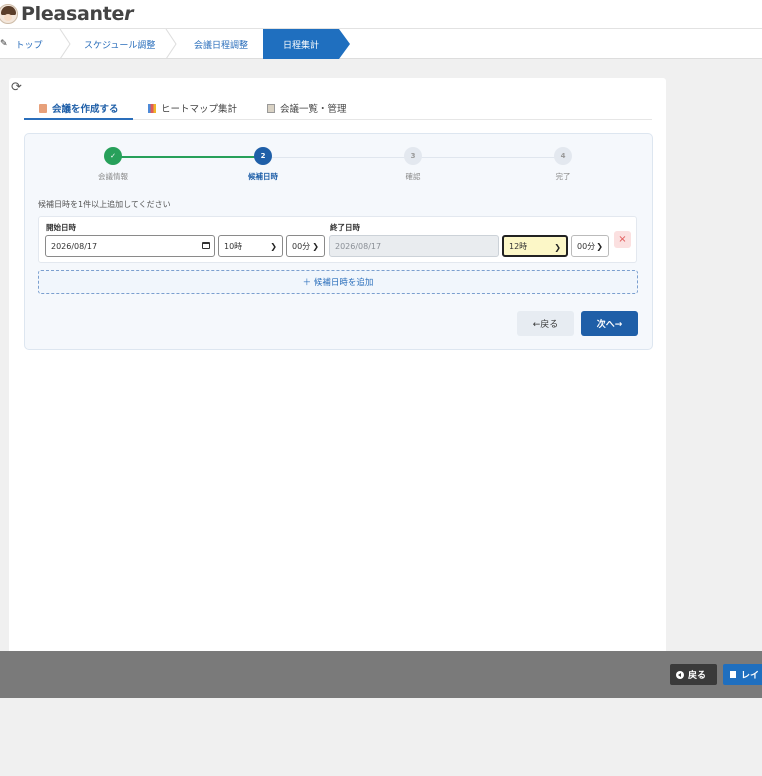 This screenshot has height=776, width=762. What do you see at coordinates (43, 108) in the screenshot?
I see `memo-icon` at bounding box center [43, 108].